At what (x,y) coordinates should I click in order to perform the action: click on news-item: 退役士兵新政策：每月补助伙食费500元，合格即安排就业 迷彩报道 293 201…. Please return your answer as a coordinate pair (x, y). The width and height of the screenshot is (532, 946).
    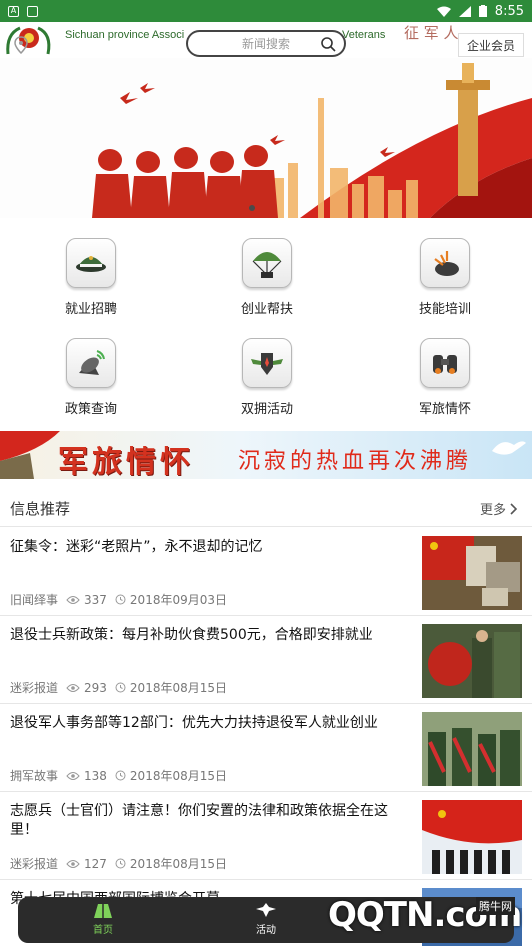
    Looking at the image, I should click on (266, 660).